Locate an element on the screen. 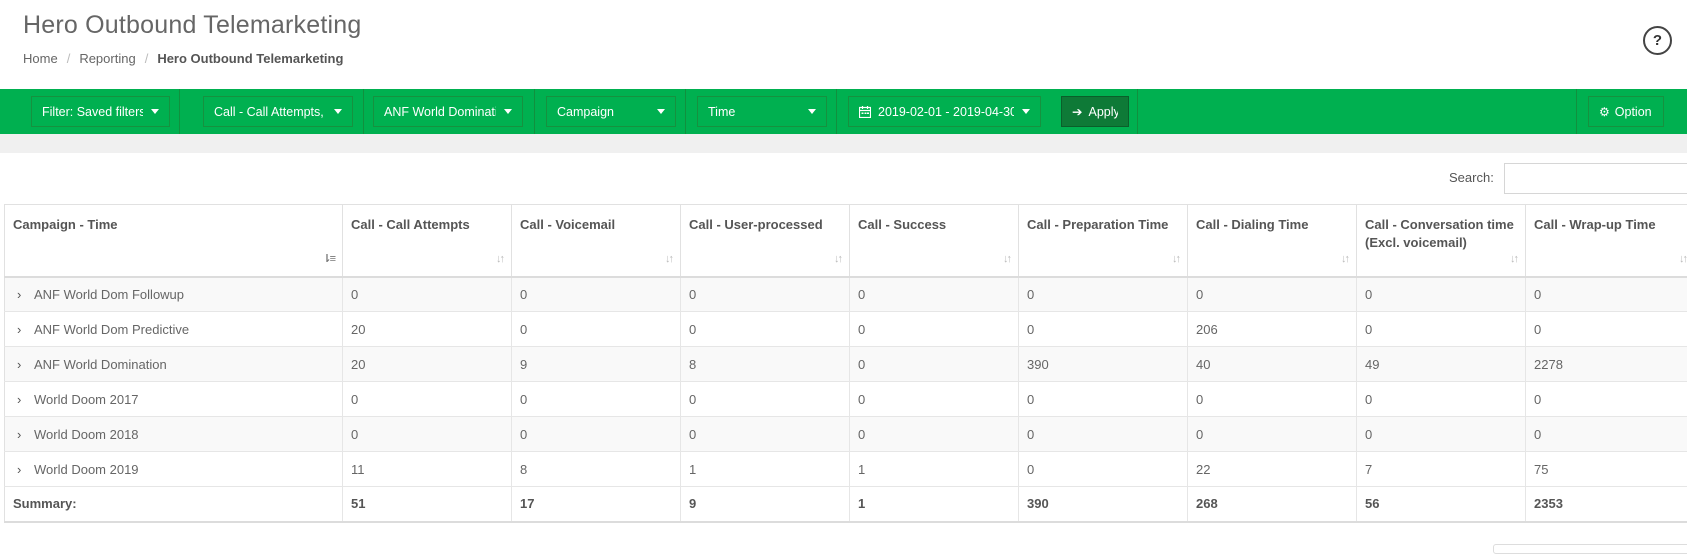 The image size is (1687, 554). breadcrumb-home: Home is located at coordinates (40, 58).